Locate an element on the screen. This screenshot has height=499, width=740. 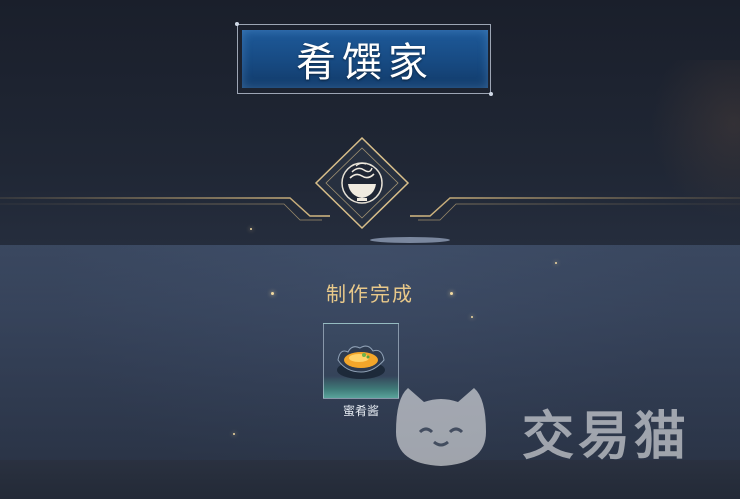
title-plaque: 肴馔家 is located at coordinates (364, 59).